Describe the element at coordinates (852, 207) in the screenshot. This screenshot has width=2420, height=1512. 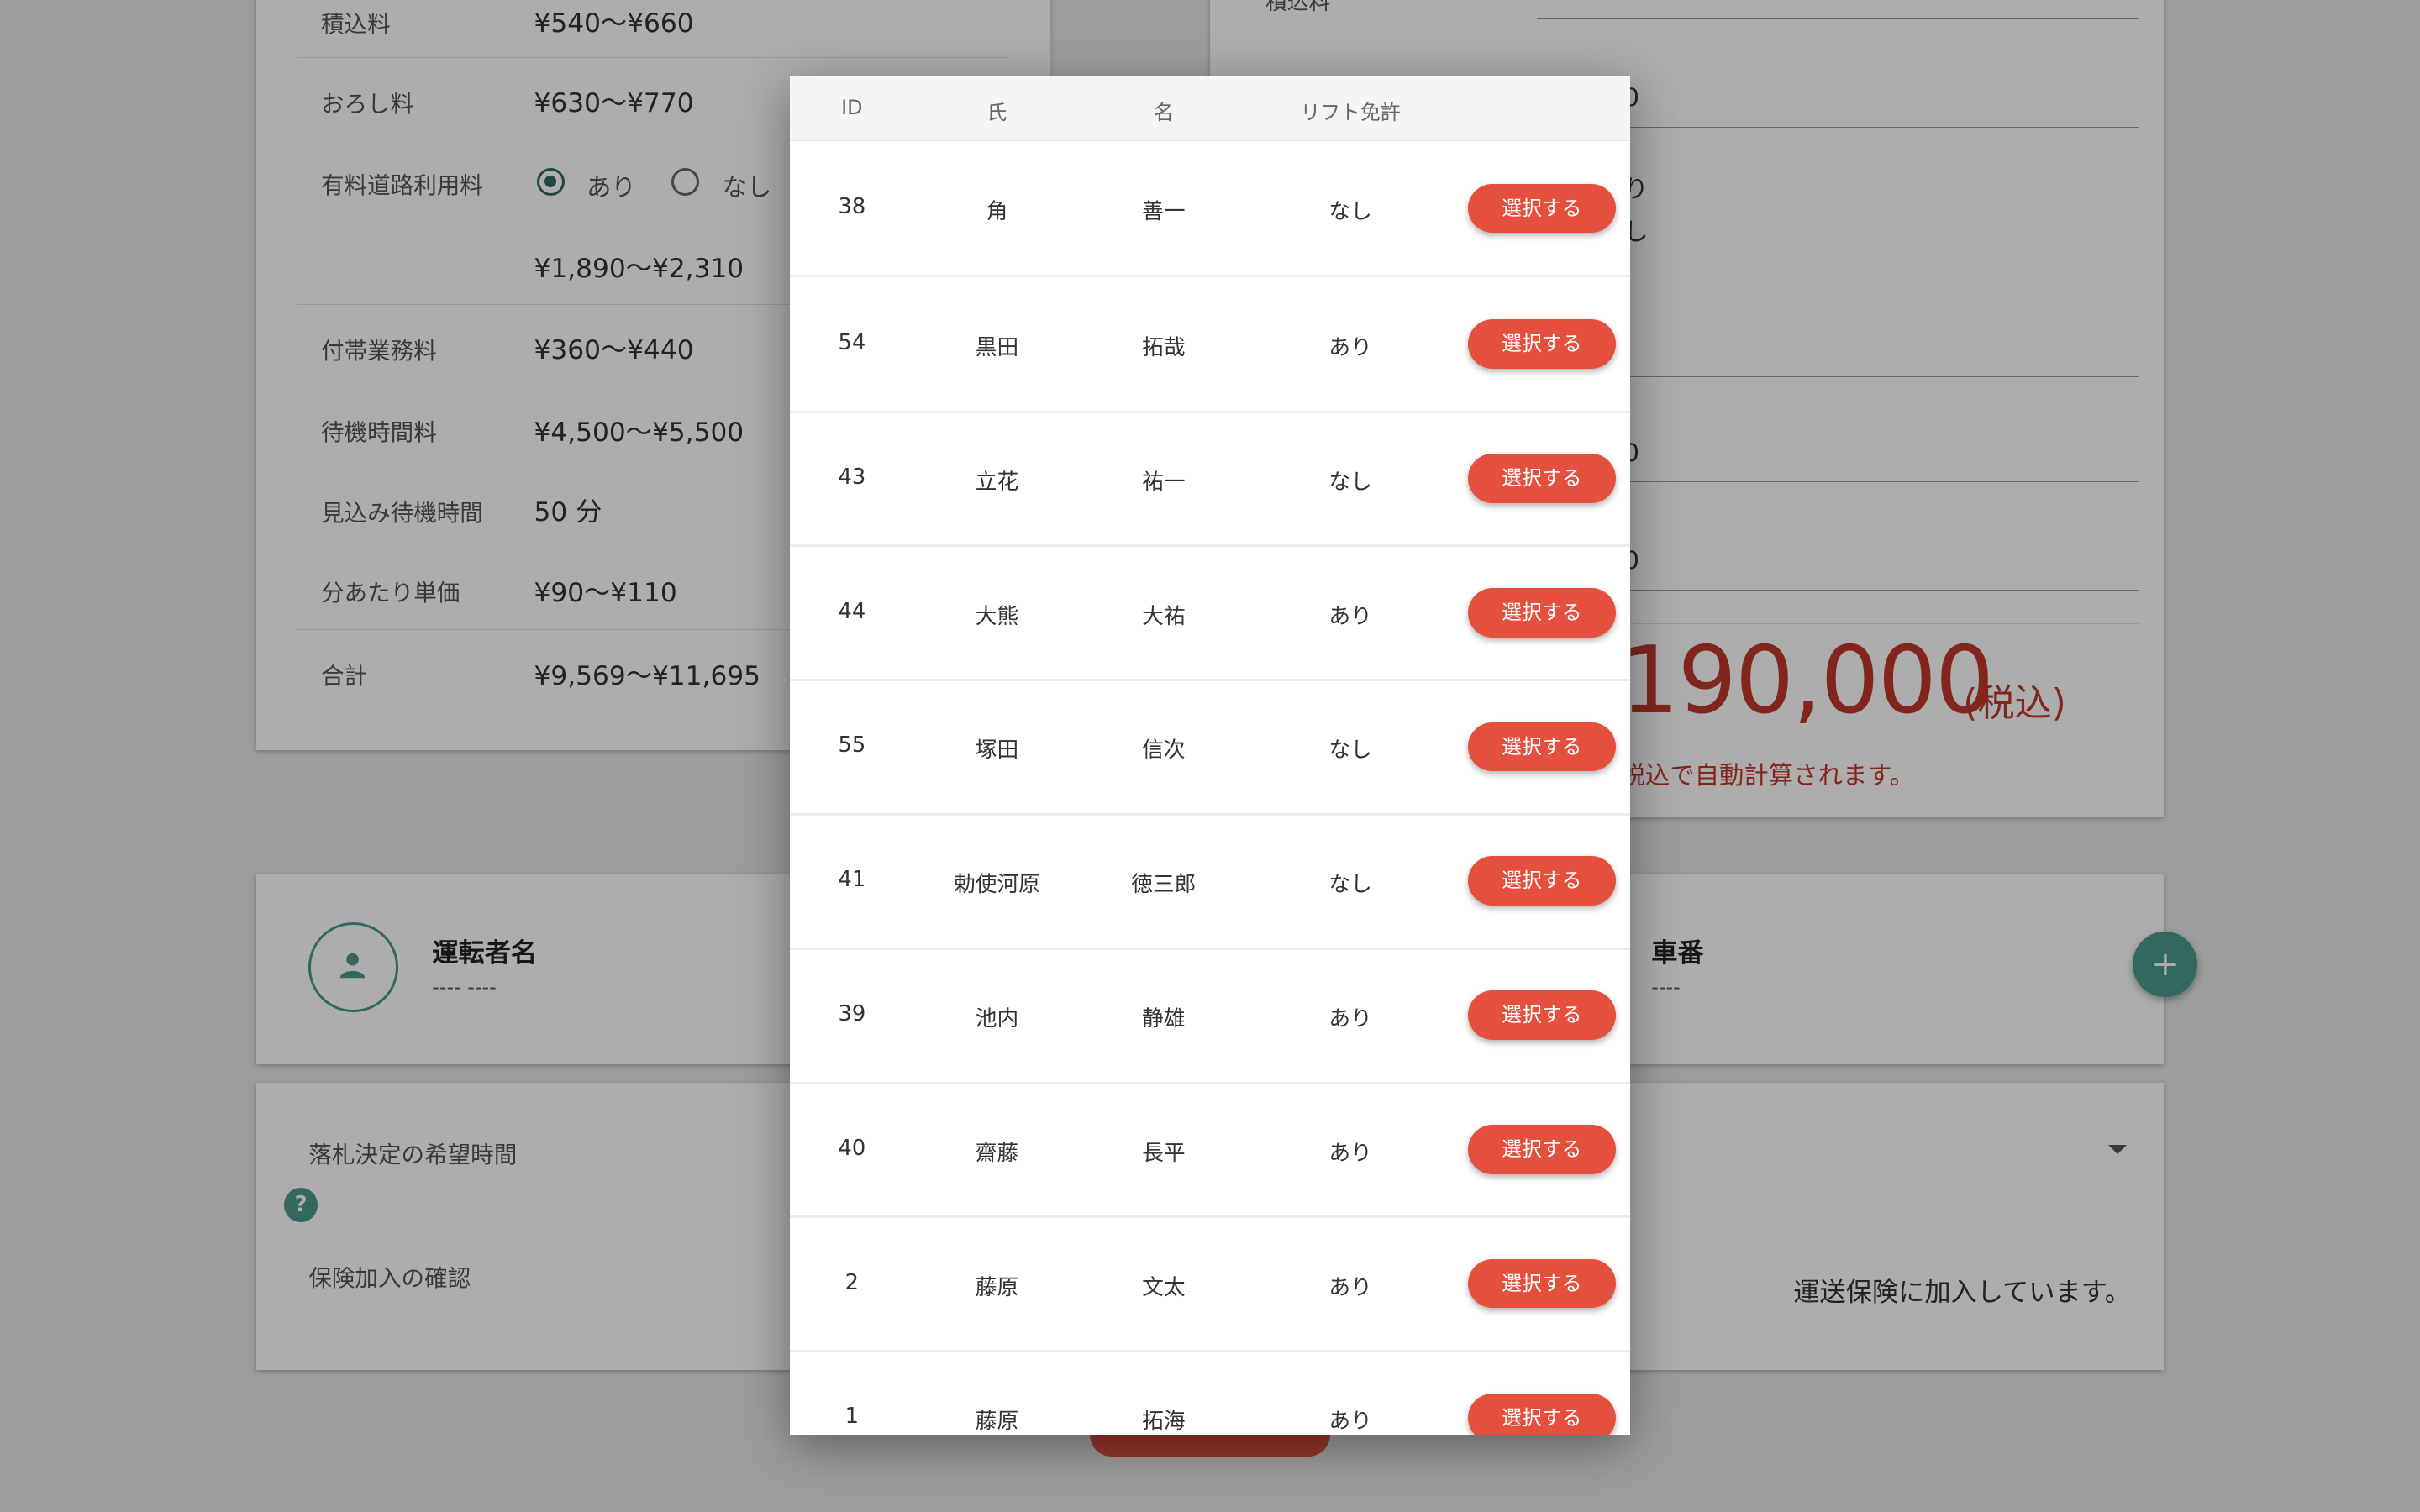
I see `cell-id: 38` at that location.